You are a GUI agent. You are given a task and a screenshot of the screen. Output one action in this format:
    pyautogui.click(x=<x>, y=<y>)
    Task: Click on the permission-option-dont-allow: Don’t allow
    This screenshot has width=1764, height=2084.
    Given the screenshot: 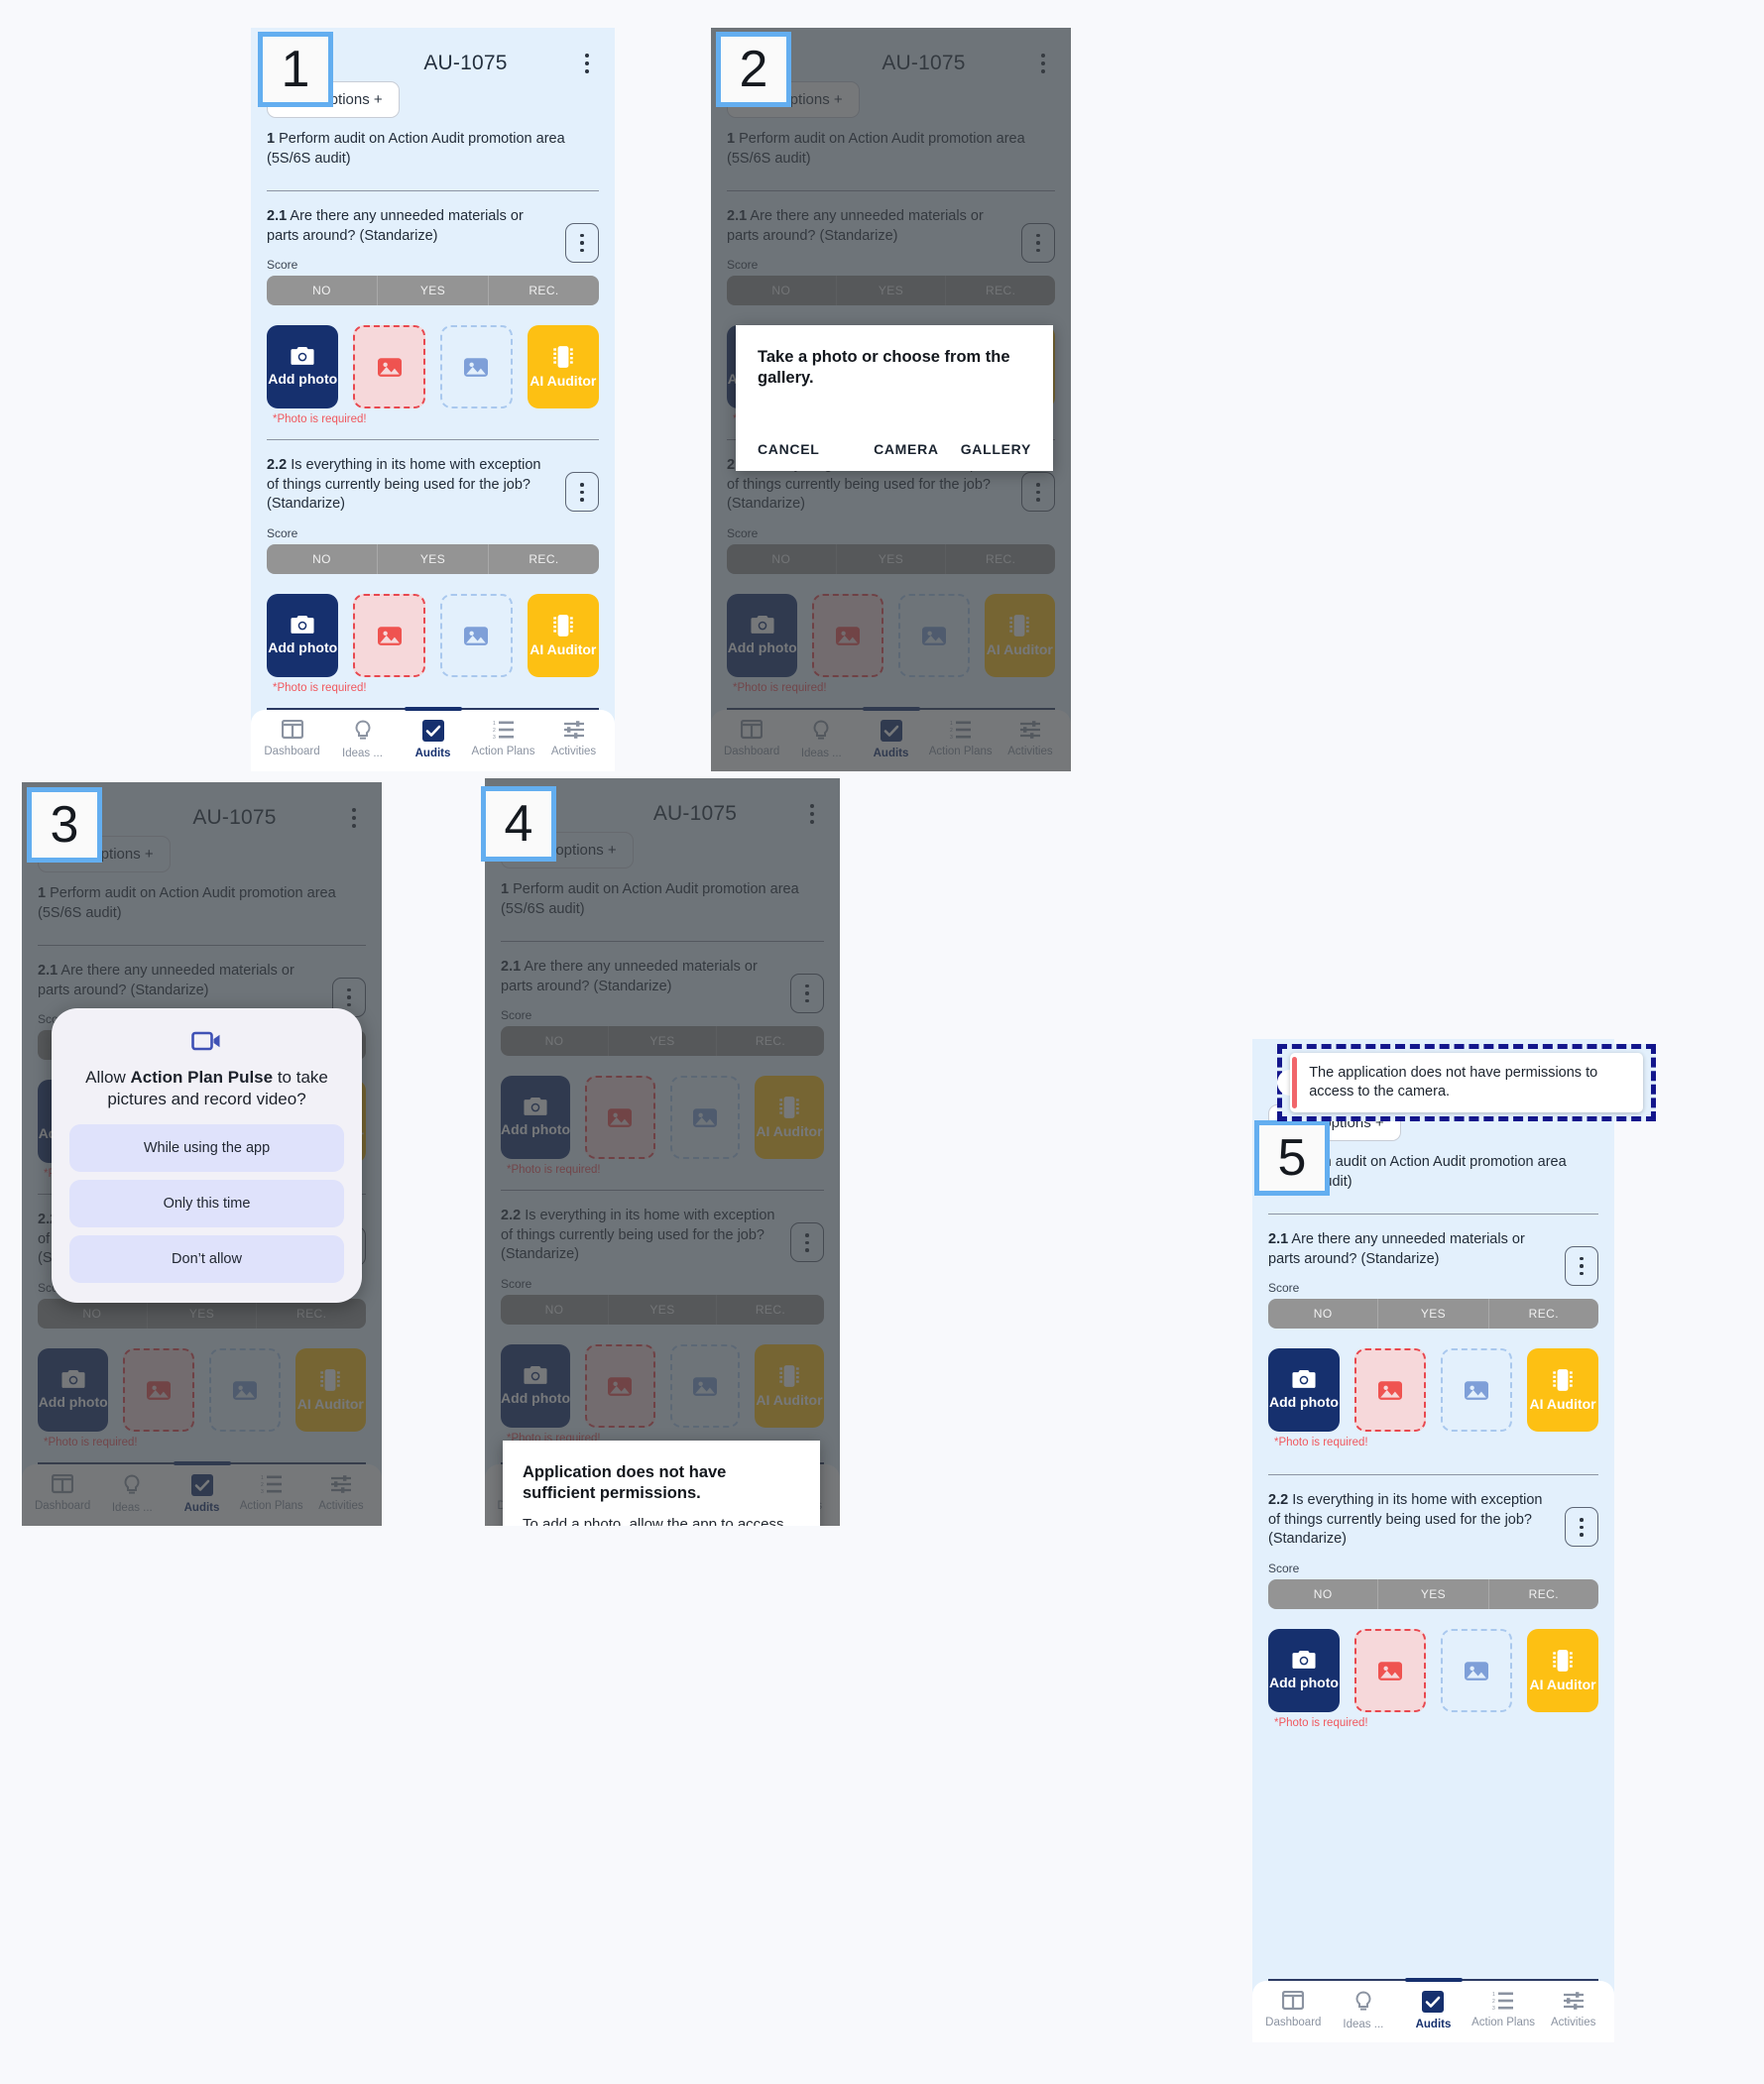 What is the action you would take?
    pyautogui.click(x=207, y=1259)
    